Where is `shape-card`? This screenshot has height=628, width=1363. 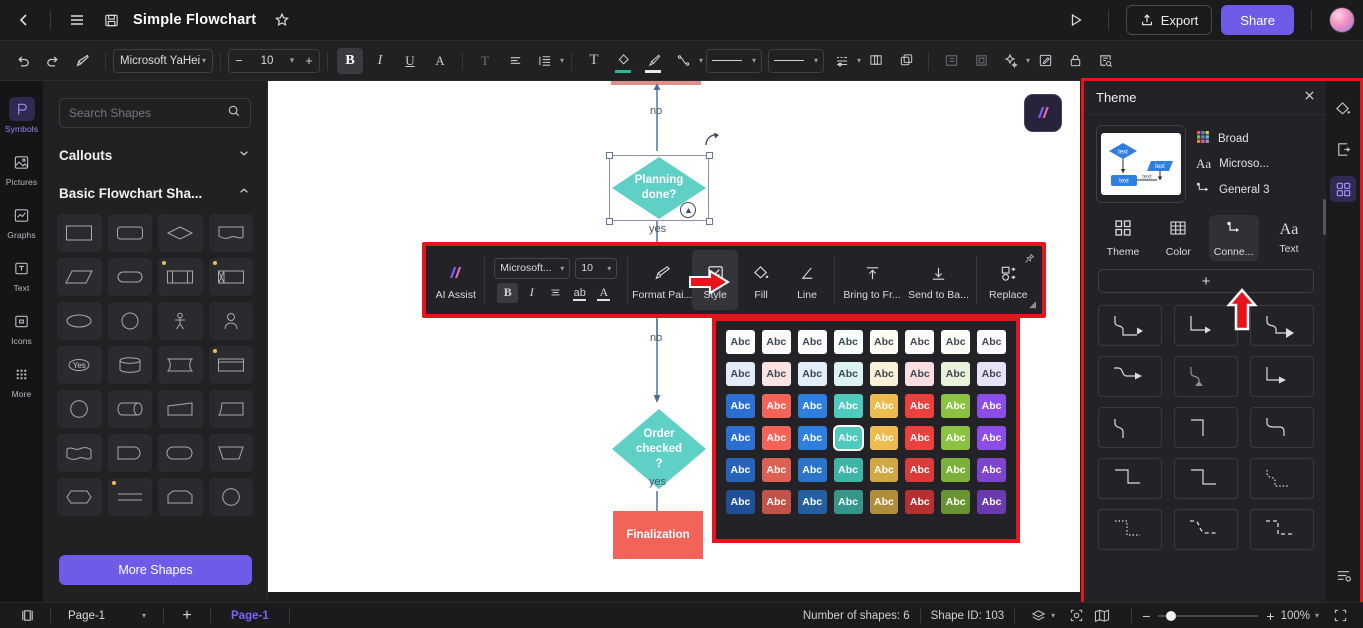 shape-card is located at coordinates (230, 365).